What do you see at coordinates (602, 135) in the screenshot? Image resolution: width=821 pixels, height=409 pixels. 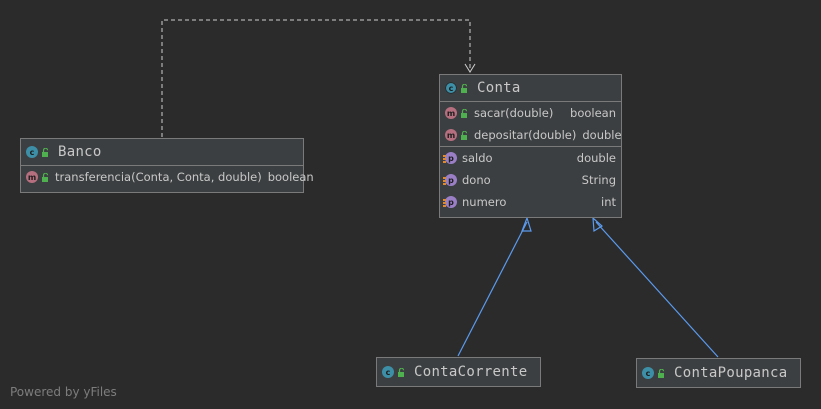 I see `method-return-type: double` at bounding box center [602, 135].